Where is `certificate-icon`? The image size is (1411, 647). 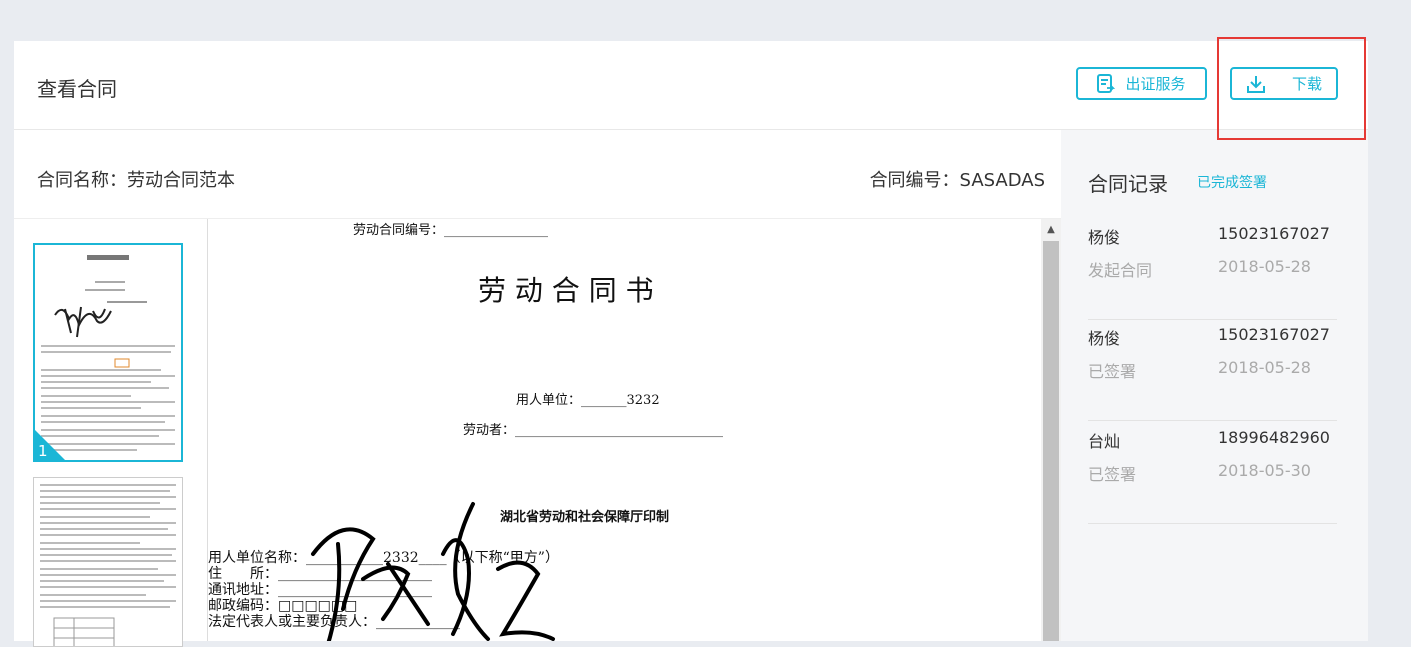
certificate-icon is located at coordinates (1106, 83).